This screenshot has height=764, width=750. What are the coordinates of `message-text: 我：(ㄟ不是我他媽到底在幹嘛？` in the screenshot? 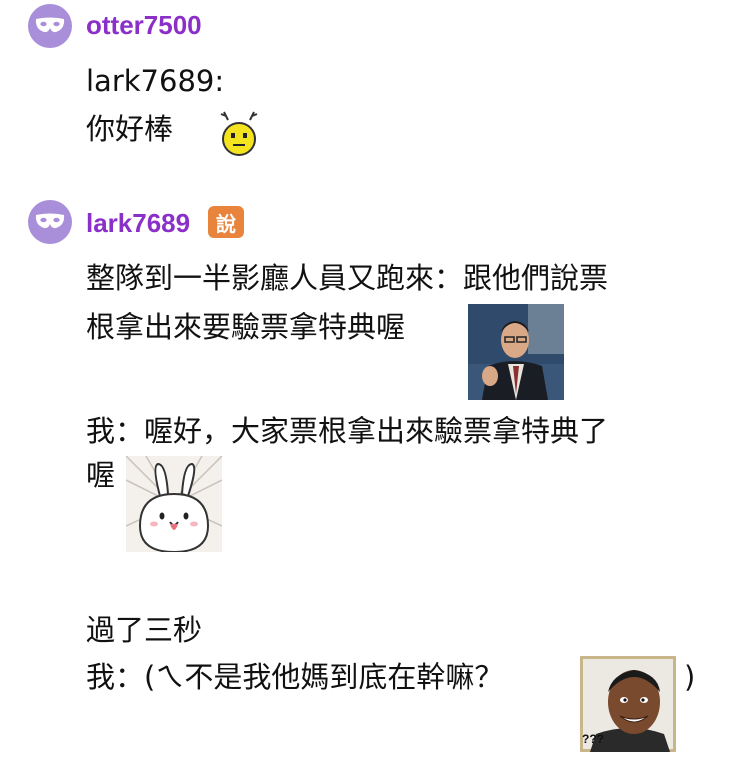 It's located at (295, 677).